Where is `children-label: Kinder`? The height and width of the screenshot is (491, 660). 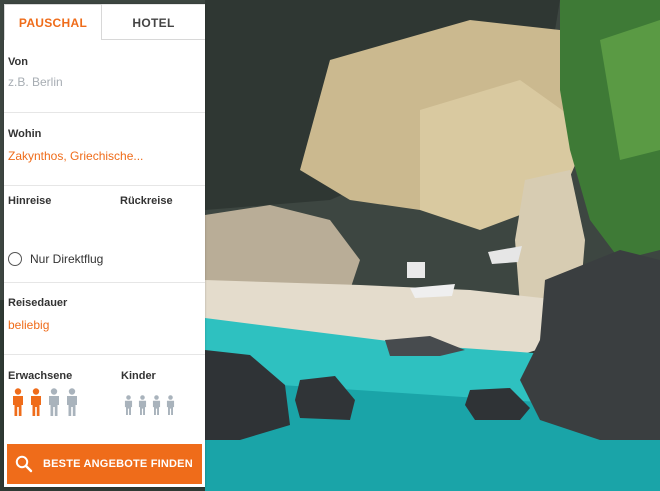
children-label: Kinder is located at coordinates (138, 376).